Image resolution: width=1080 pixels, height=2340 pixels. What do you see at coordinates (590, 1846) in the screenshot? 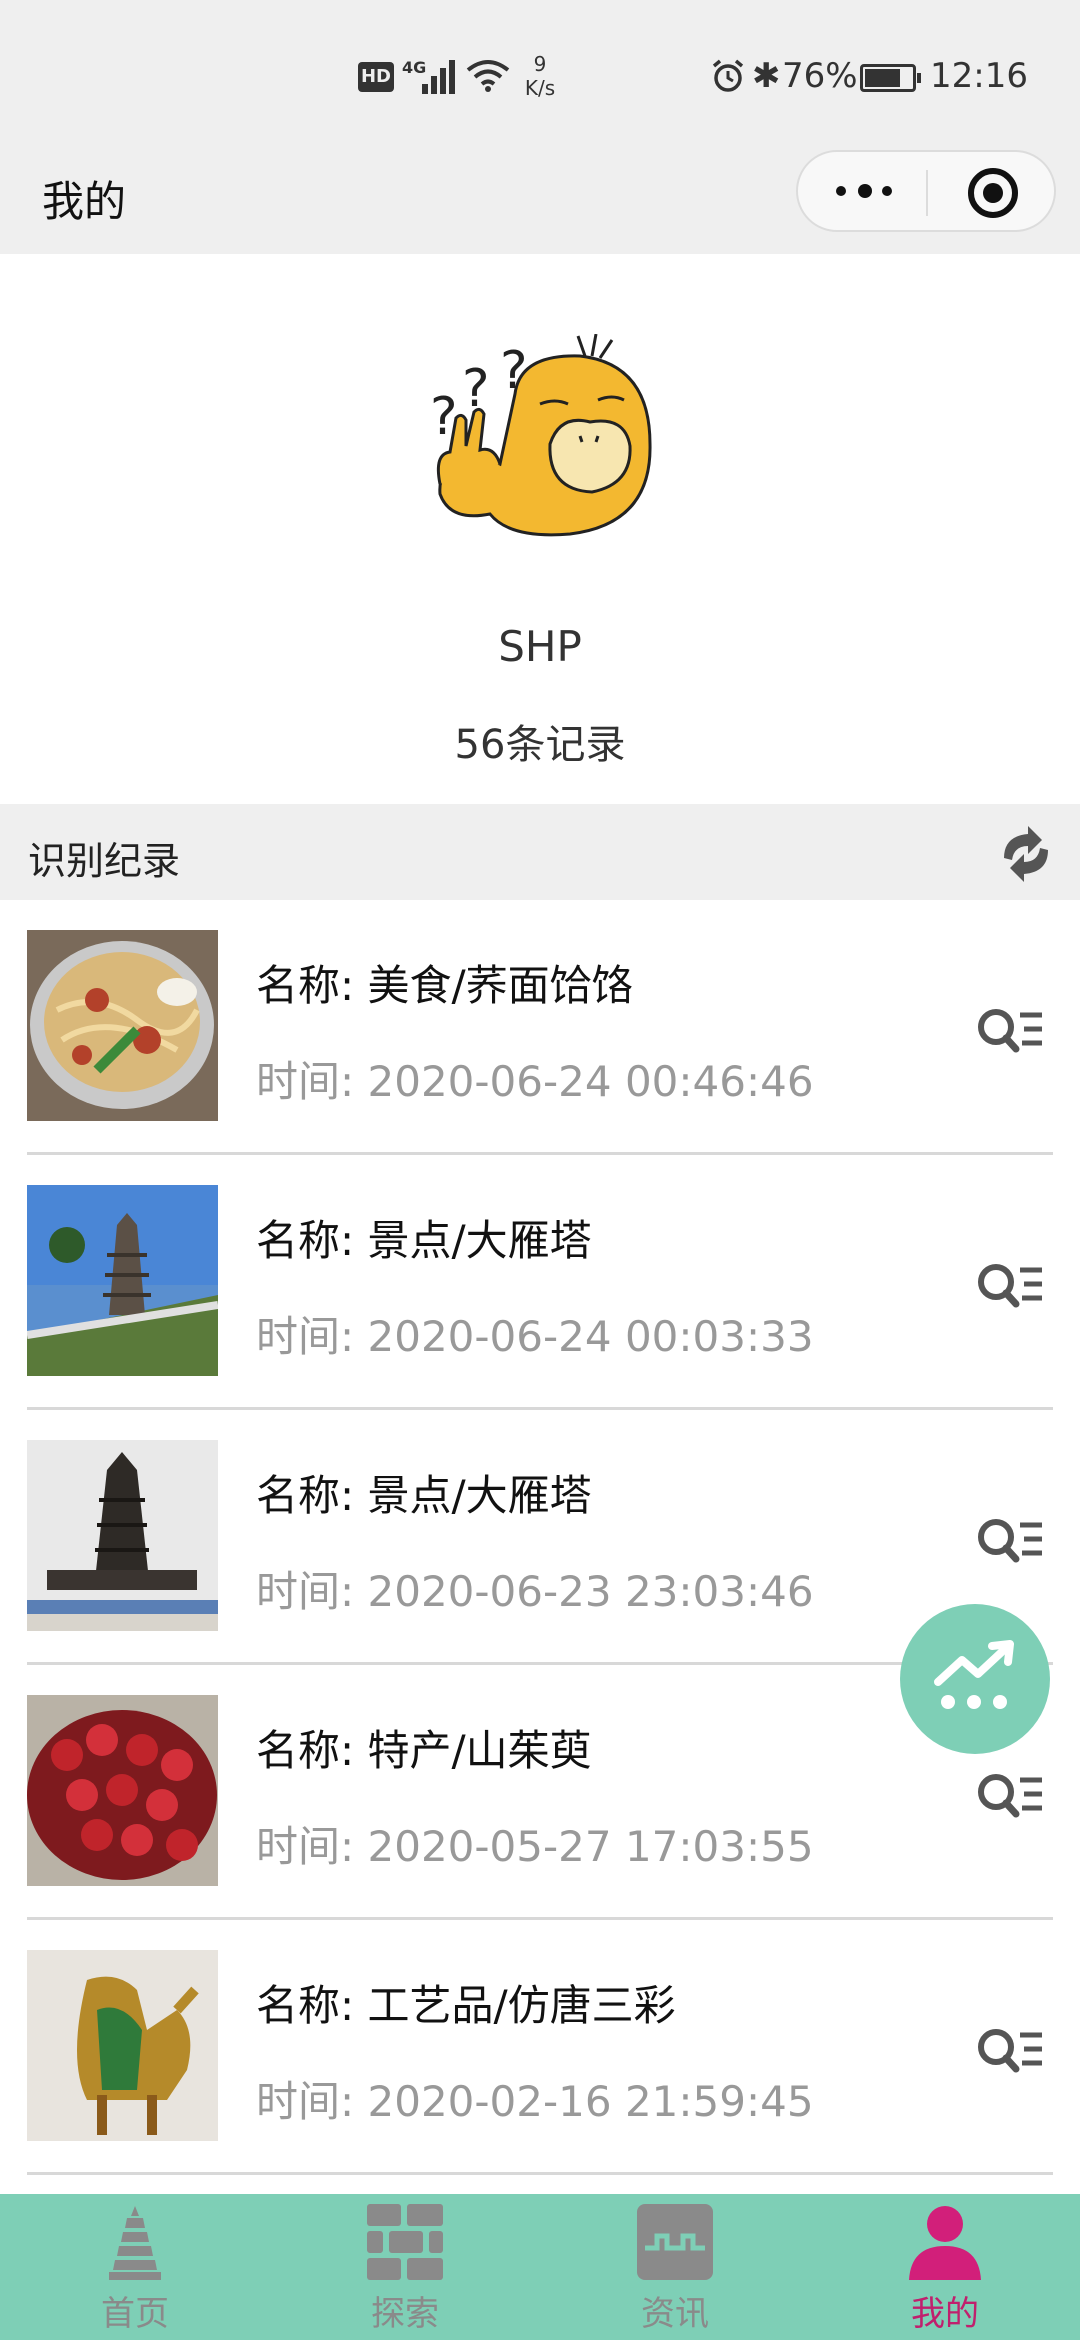
I see `time-value: 2020-05-27 17:03:55` at bounding box center [590, 1846].